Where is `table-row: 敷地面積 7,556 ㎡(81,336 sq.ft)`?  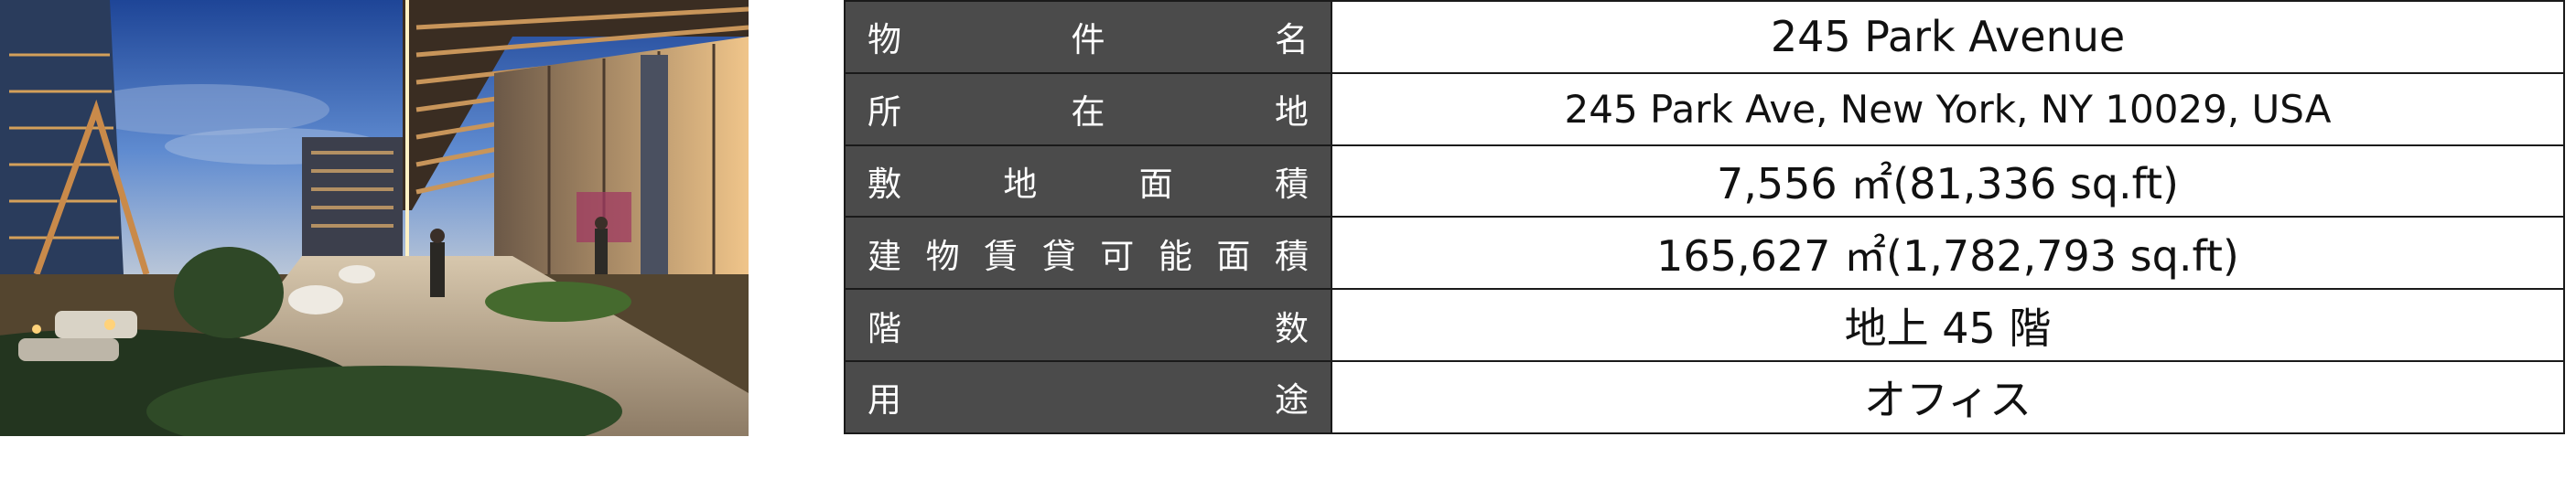 table-row: 敷地面積 7,556 ㎡(81,336 sq.ft) is located at coordinates (1704, 181).